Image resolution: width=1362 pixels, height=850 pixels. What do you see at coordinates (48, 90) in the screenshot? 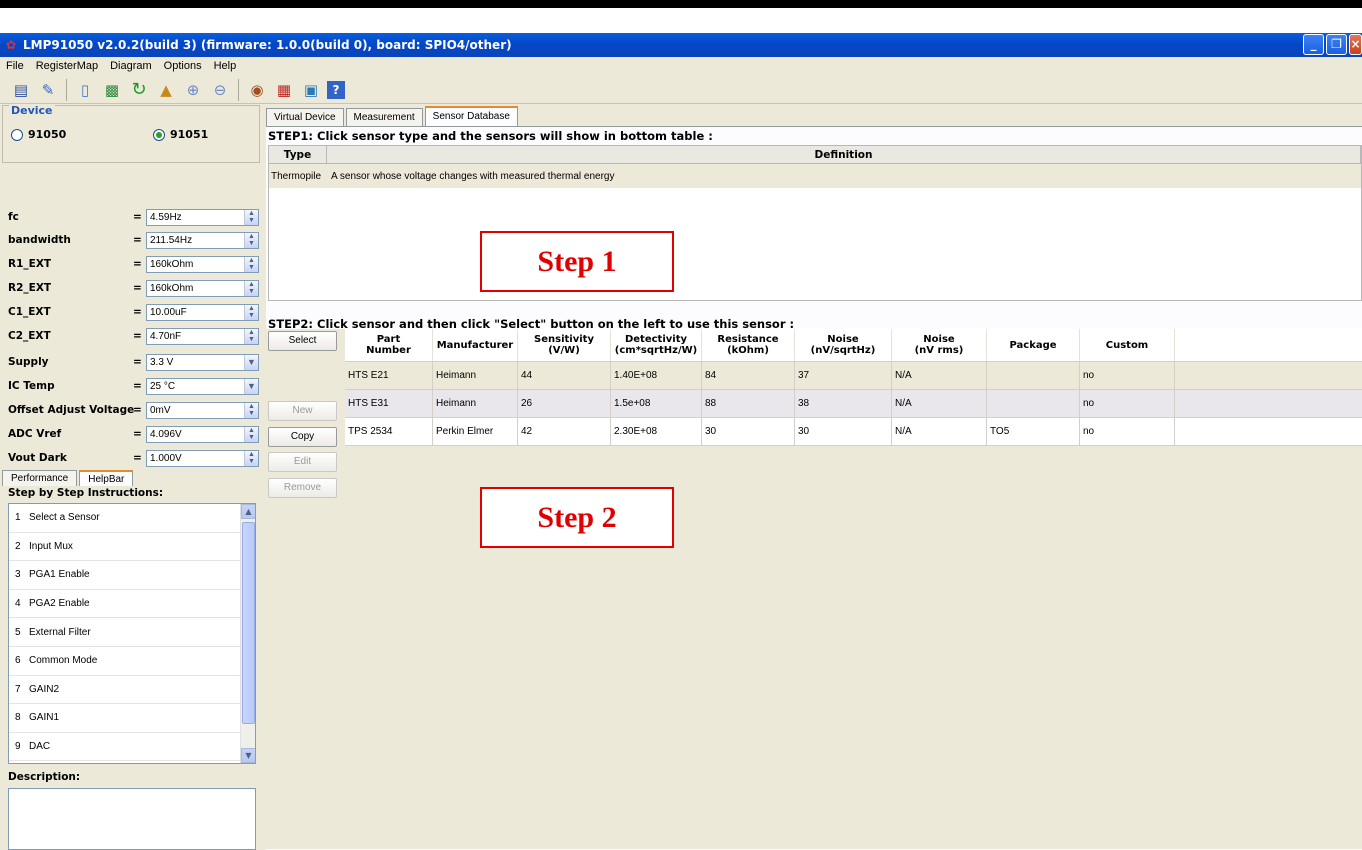
I see `edit-icon: ✎` at bounding box center [48, 90].